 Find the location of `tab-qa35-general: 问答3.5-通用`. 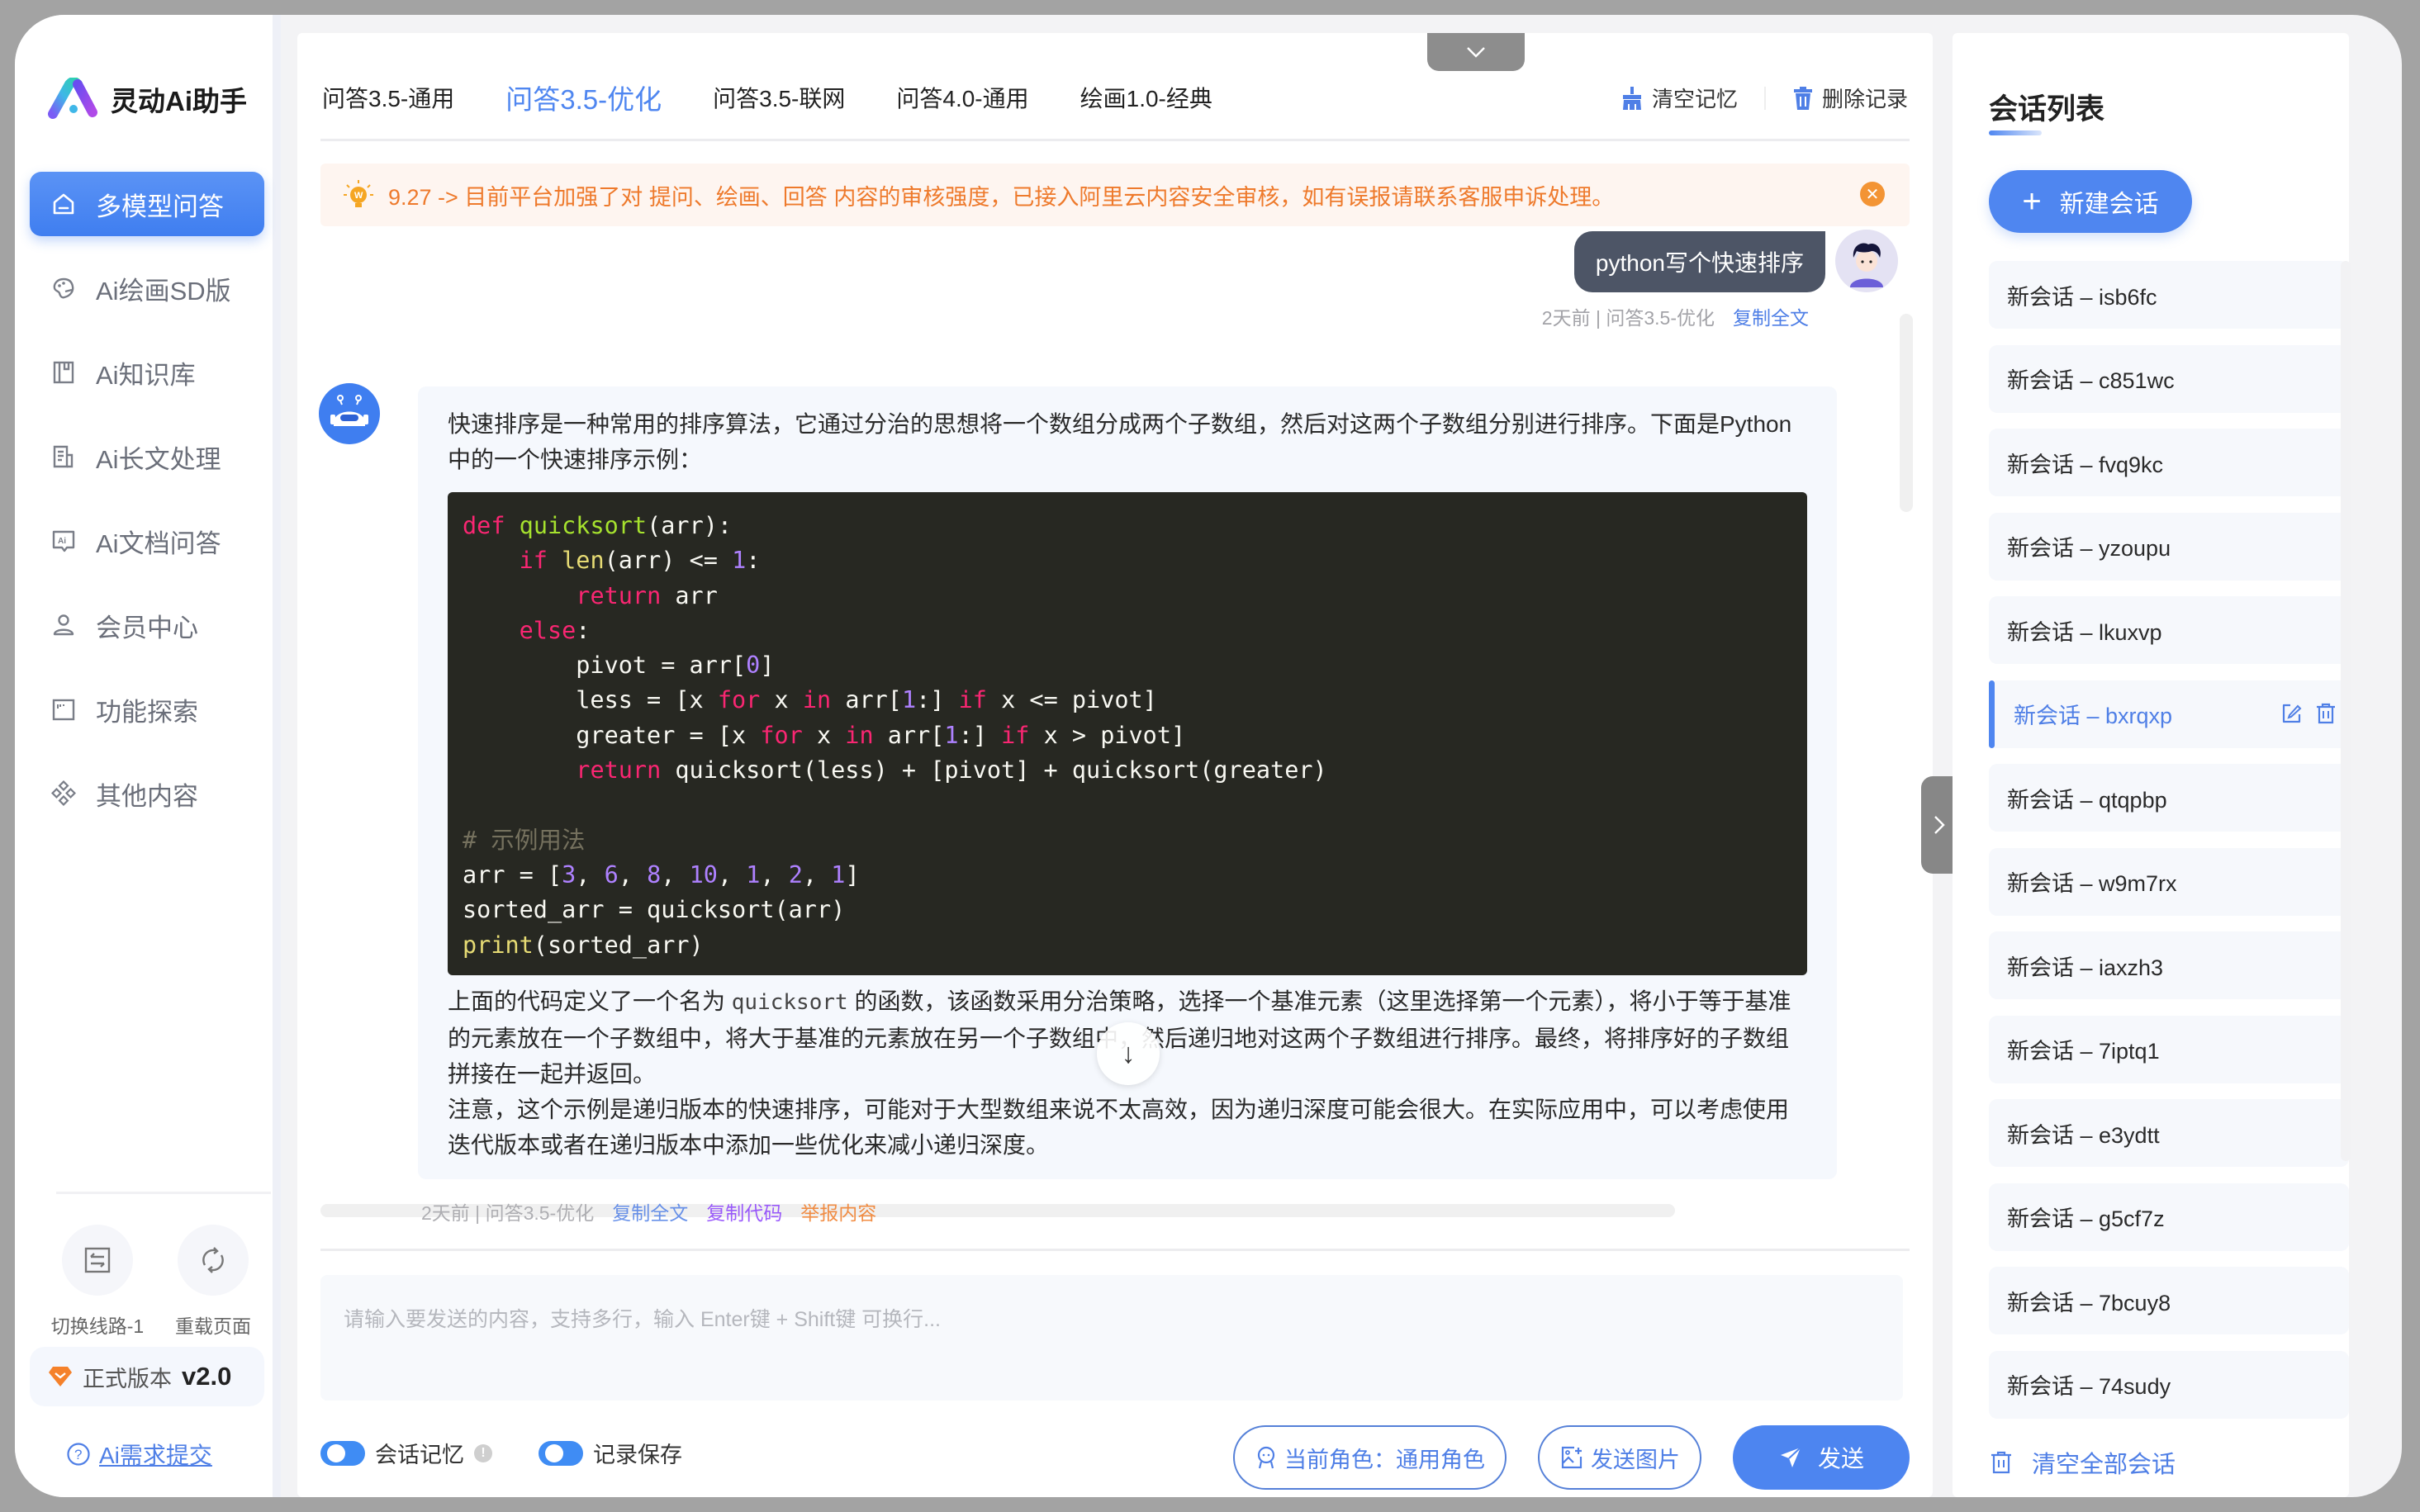

tab-qa35-general: 问答3.5-通用 is located at coordinates (388, 97).